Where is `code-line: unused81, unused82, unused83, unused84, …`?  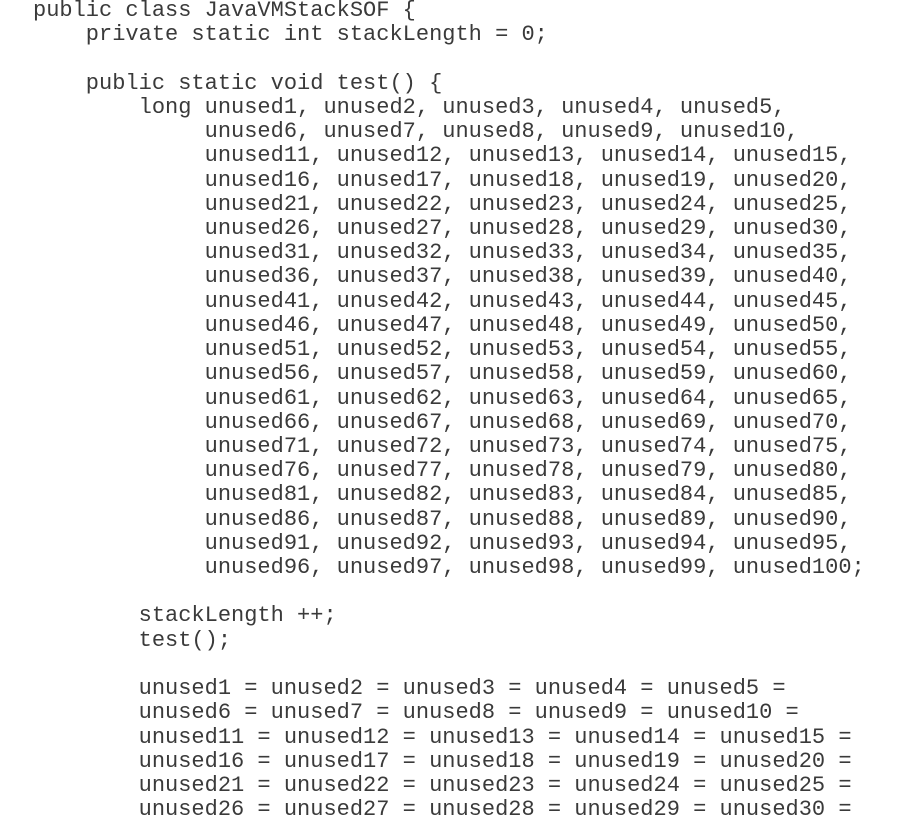 code-line: unused81, unused82, unused83, unused84, … is located at coordinates (442, 495).